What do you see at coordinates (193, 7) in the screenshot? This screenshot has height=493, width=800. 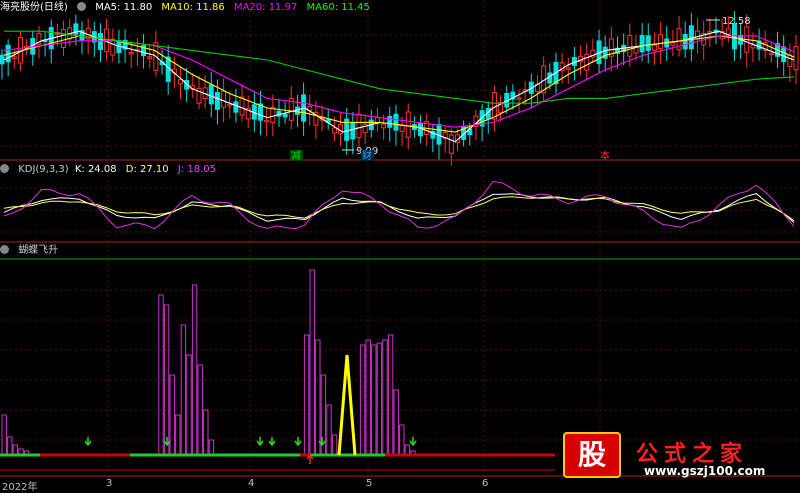 I see `ma10-label: MA10: 11.86` at bounding box center [193, 7].